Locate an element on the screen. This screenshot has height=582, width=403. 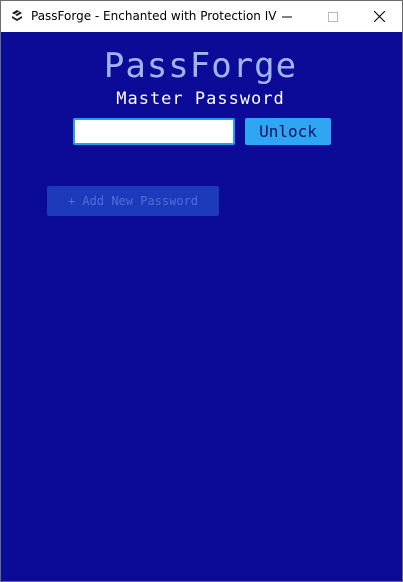
unlock-button: Unlock is located at coordinates (288, 131).